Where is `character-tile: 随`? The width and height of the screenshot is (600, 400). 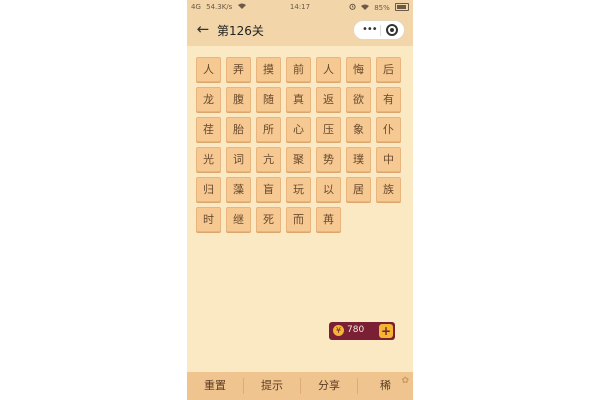 character-tile: 随 is located at coordinates (268, 99).